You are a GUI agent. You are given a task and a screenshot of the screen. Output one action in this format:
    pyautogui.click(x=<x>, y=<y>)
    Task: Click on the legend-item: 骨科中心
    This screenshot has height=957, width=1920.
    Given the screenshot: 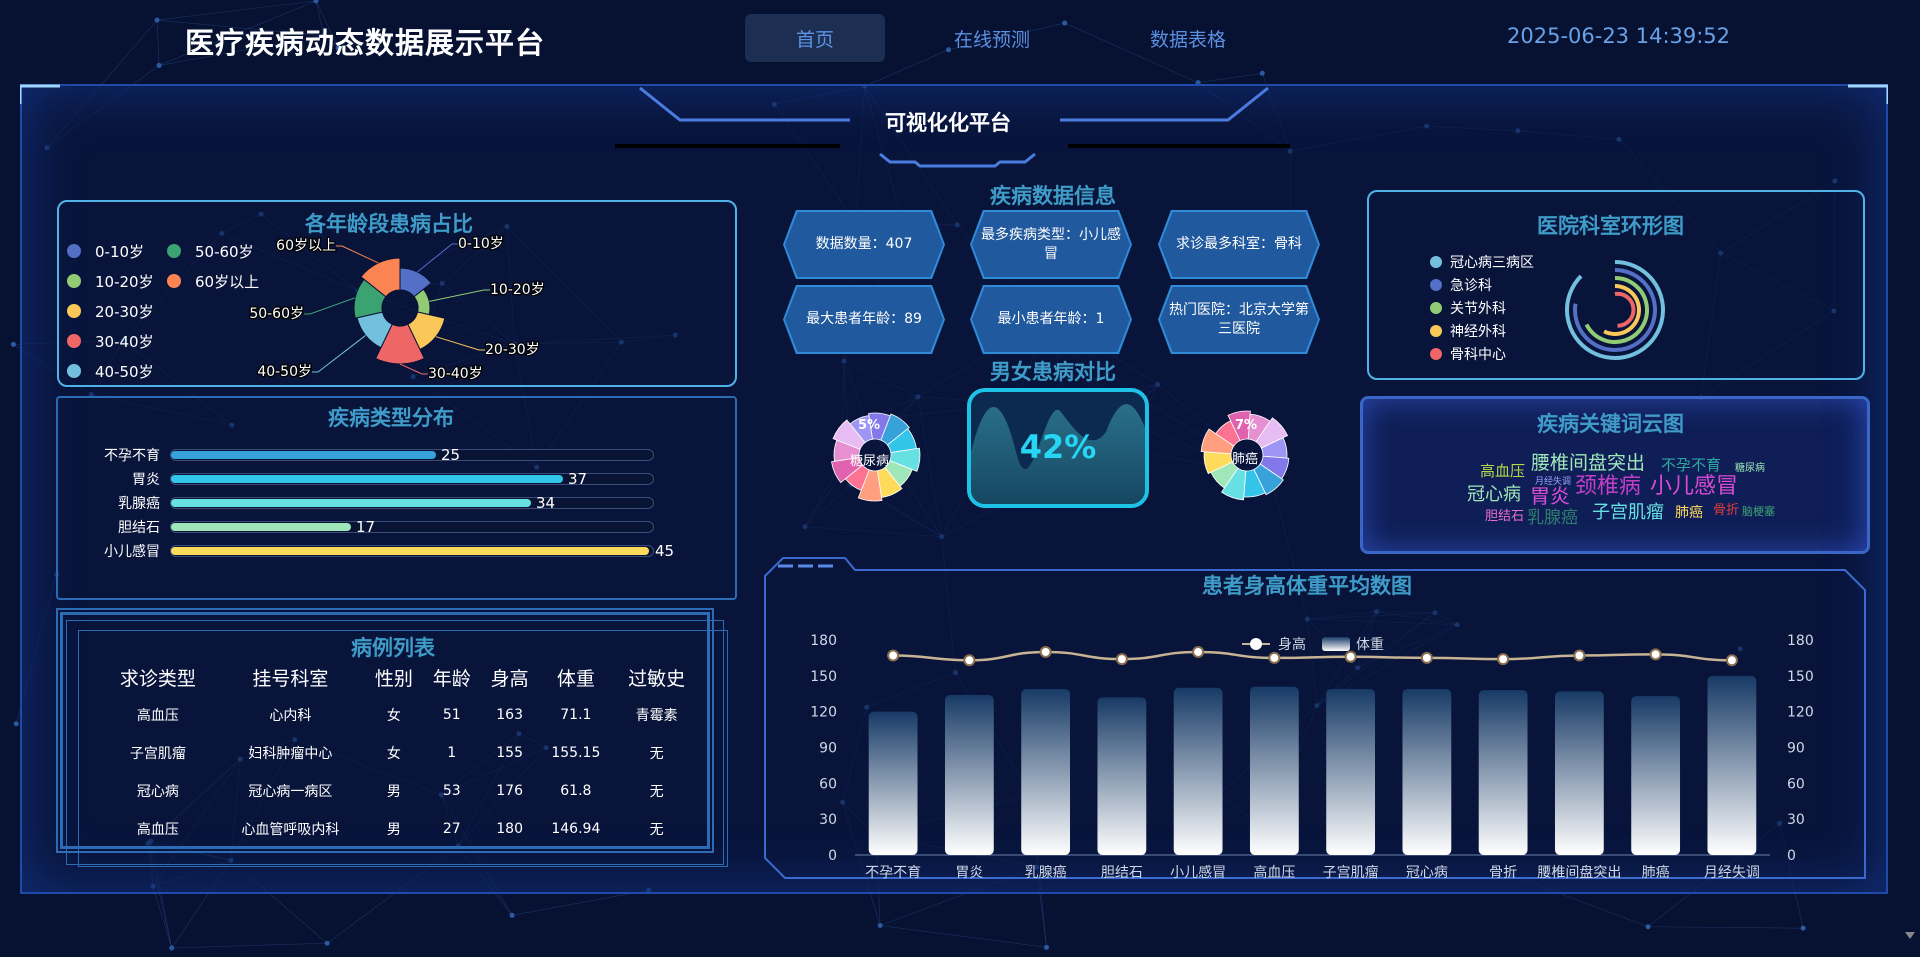 What is the action you would take?
    pyautogui.click(x=1482, y=353)
    